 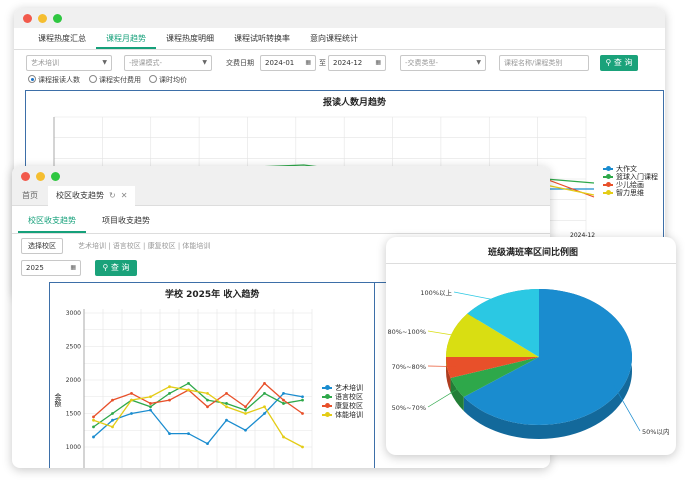 What do you see at coordinates (51, 268) in the screenshot?
I see `year-input: 2025 ▦` at bounding box center [51, 268].